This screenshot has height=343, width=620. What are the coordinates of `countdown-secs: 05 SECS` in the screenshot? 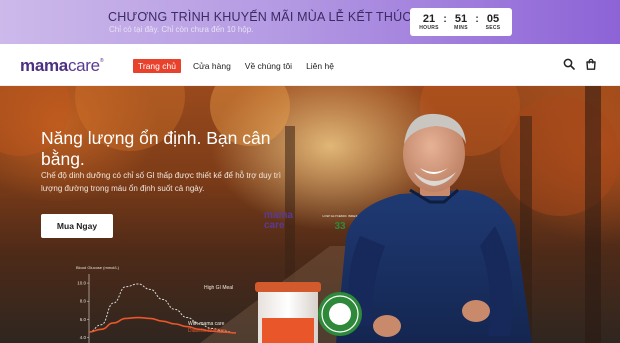 It's located at (493, 22).